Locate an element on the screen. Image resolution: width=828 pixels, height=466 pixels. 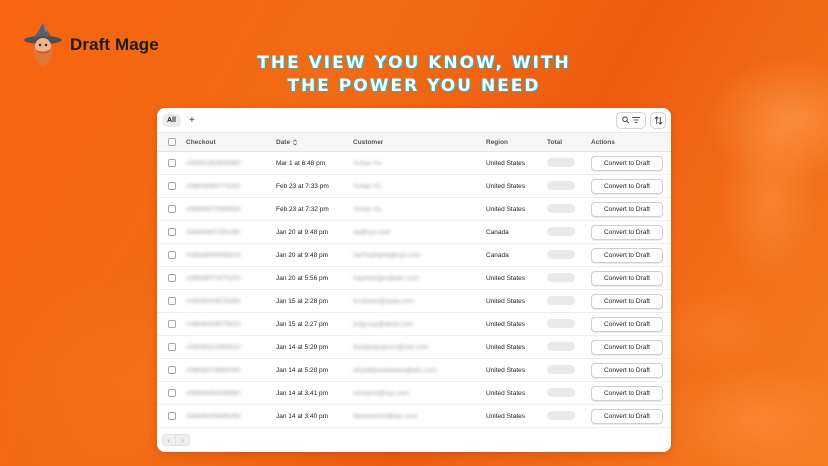
next-page-button: › is located at coordinates (183, 440).